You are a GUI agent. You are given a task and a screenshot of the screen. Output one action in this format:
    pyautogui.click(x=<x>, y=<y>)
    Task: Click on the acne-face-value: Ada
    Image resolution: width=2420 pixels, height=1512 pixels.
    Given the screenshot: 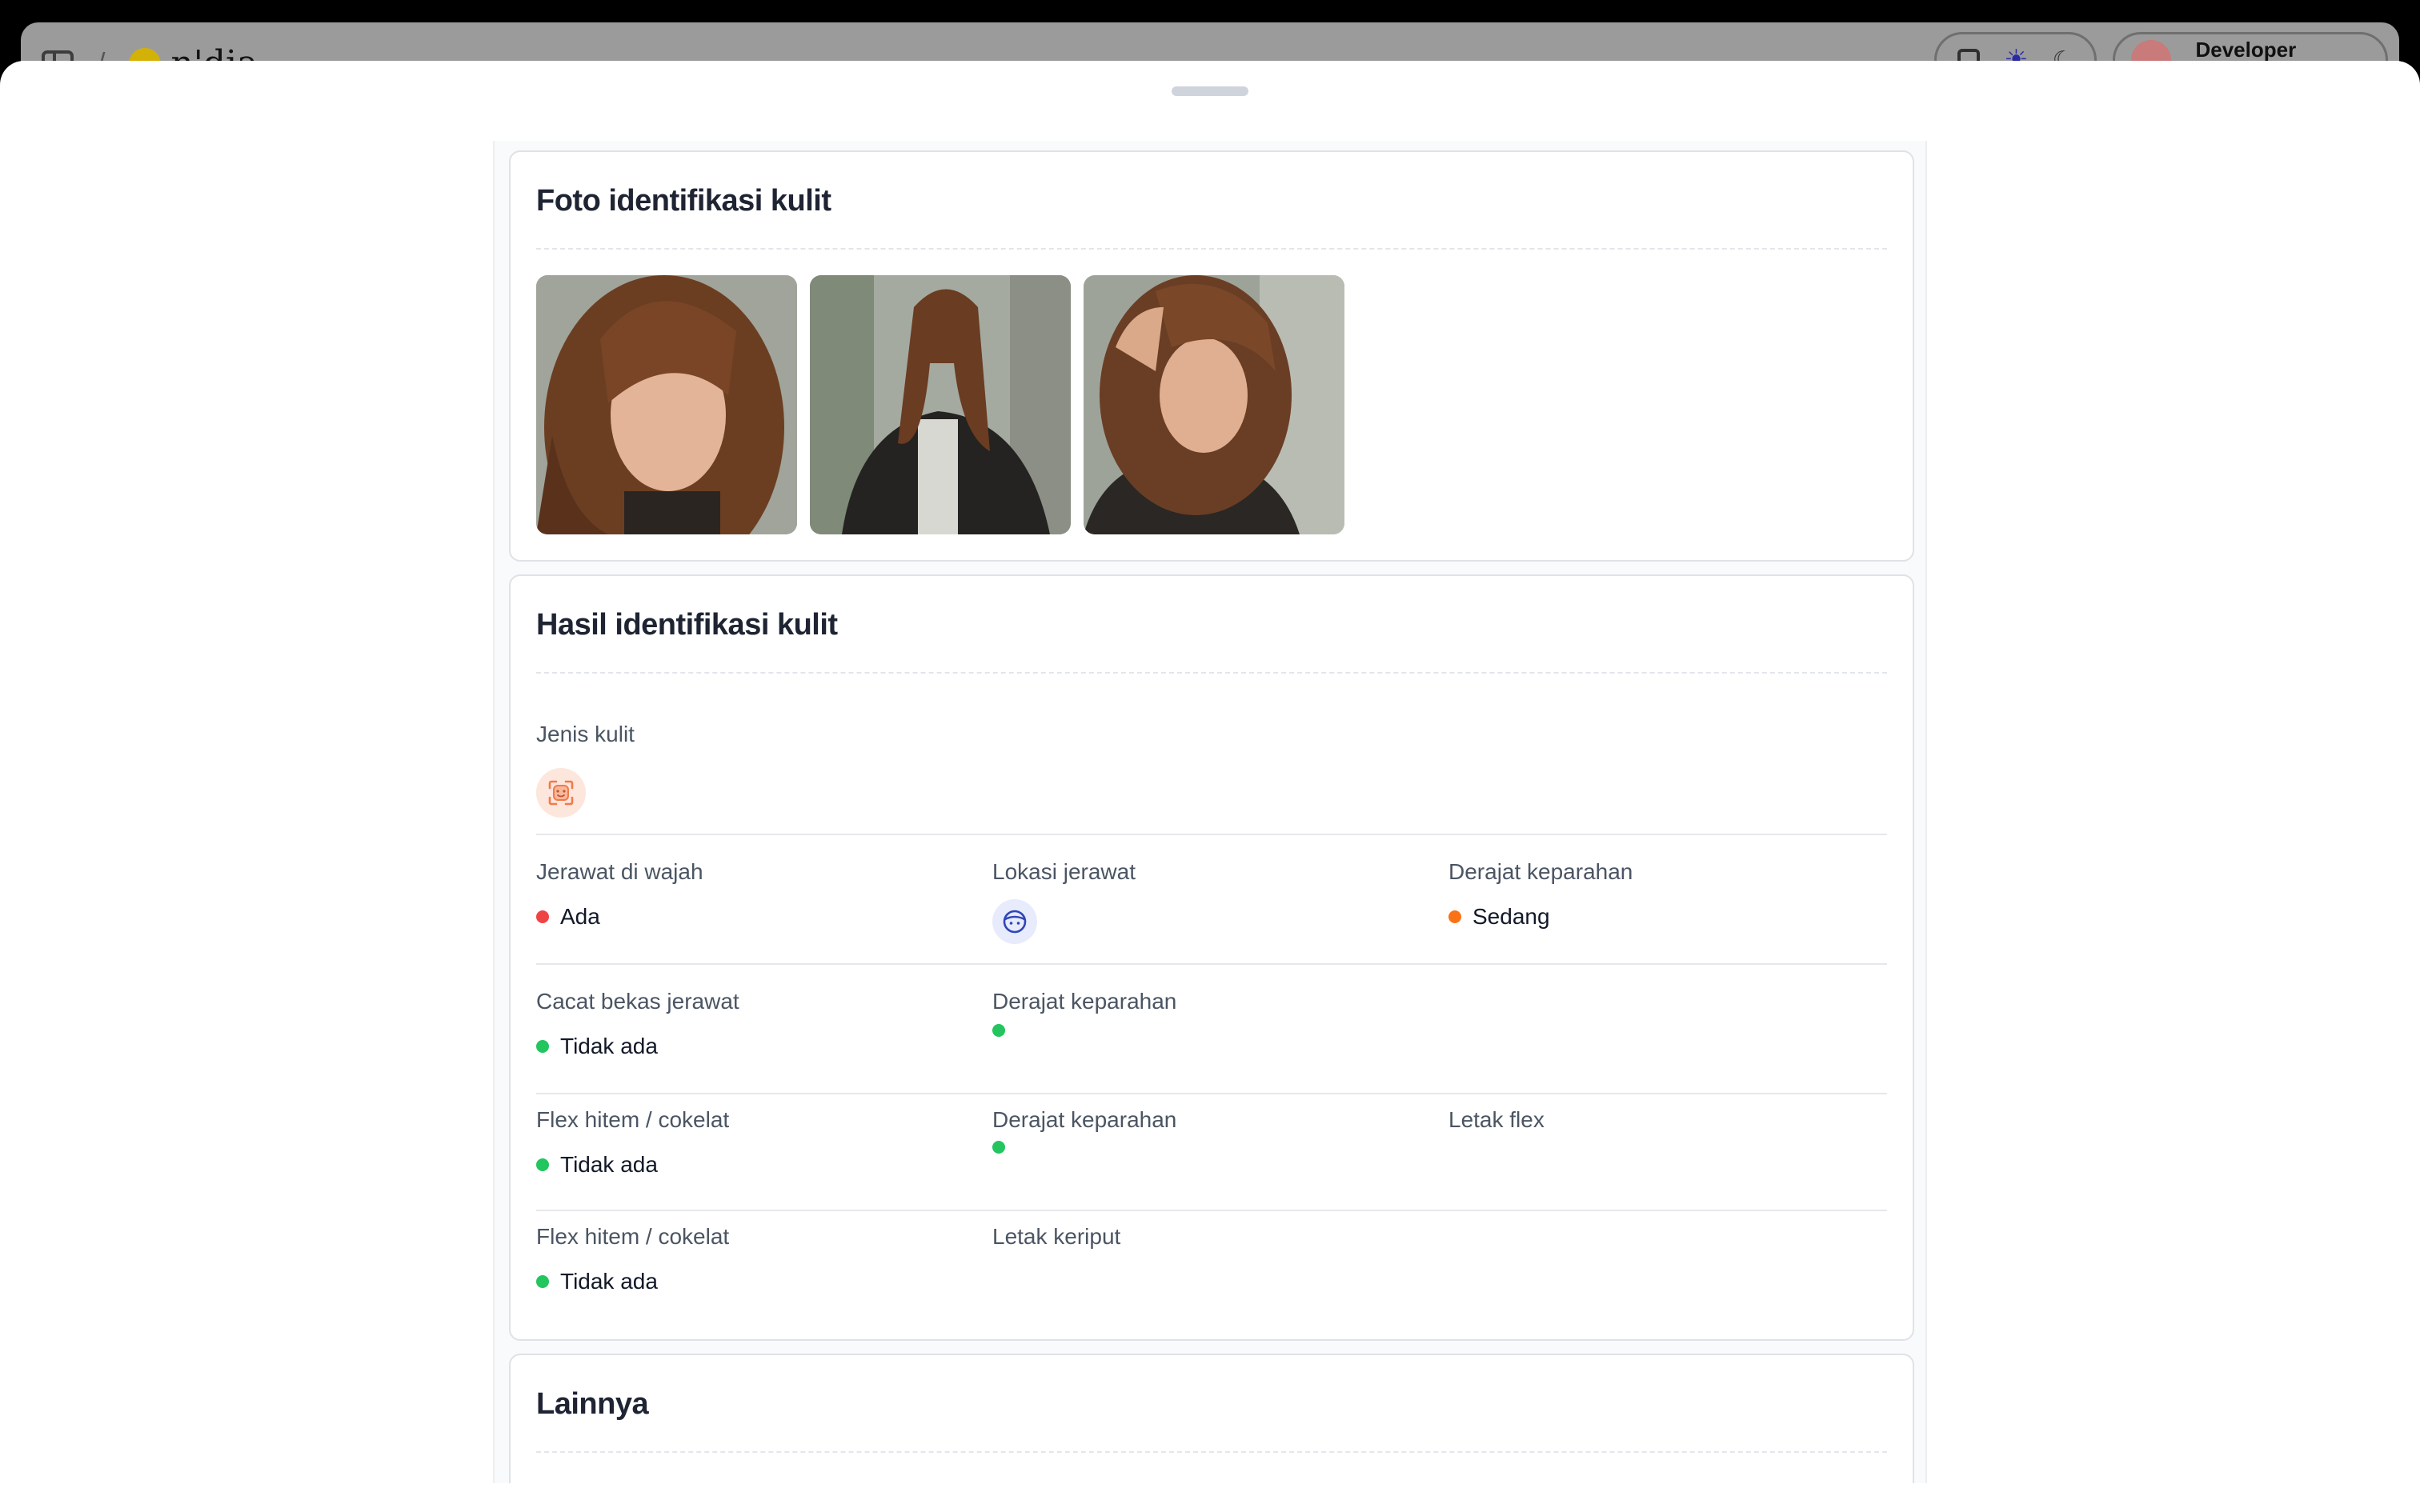 What is the action you would take?
    pyautogui.click(x=568, y=917)
    